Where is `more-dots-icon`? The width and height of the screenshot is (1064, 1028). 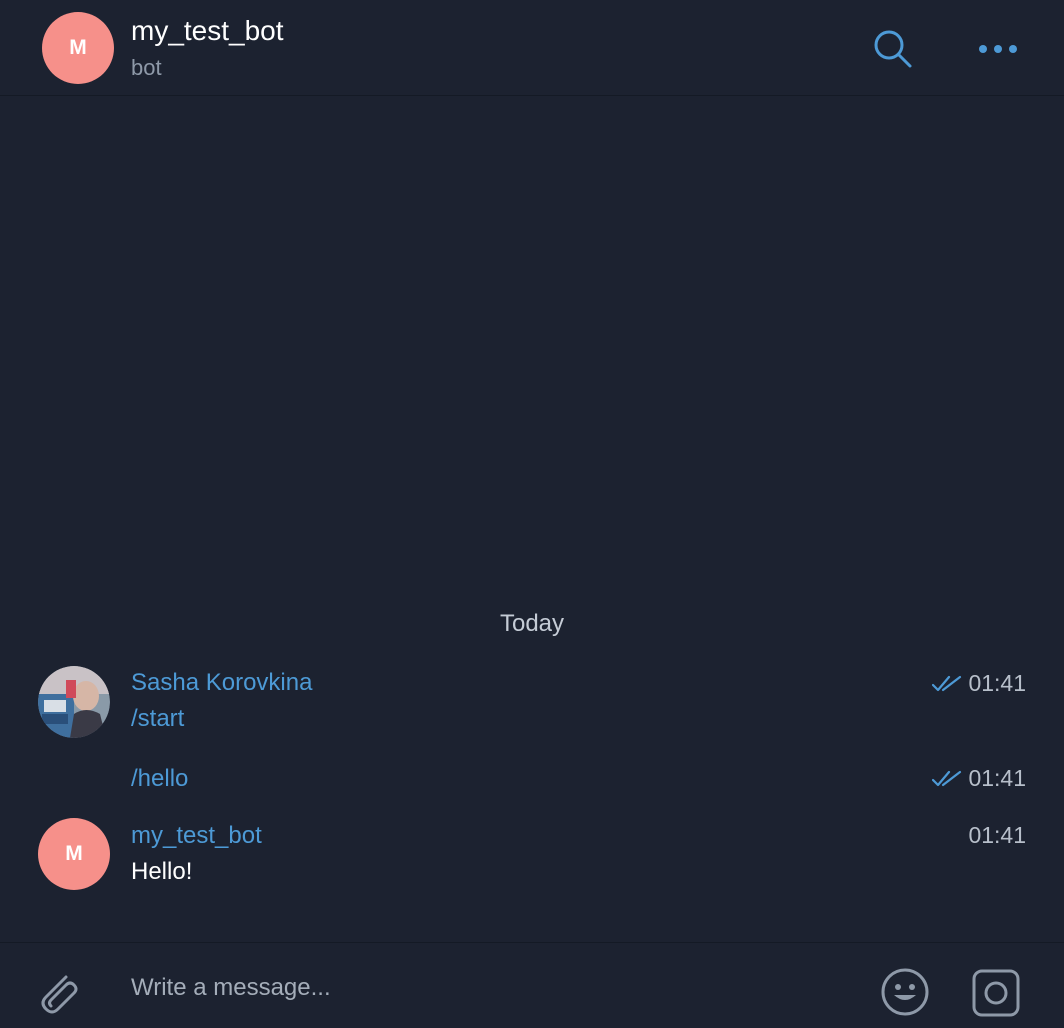
more-dots-icon is located at coordinates (998, 49).